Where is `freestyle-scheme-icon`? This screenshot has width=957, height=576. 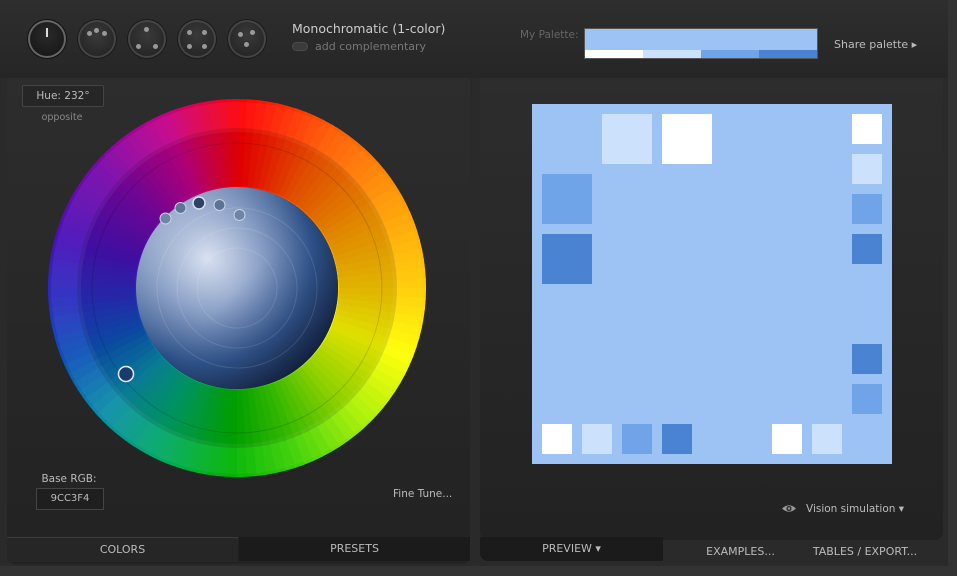
freestyle-scheme-icon is located at coordinates (247, 39).